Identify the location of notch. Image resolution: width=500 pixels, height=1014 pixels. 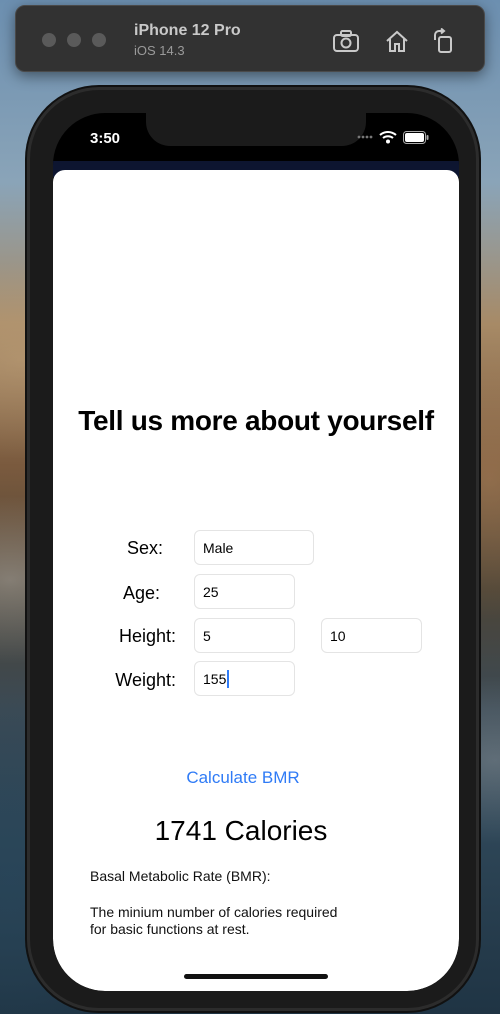
(256, 129).